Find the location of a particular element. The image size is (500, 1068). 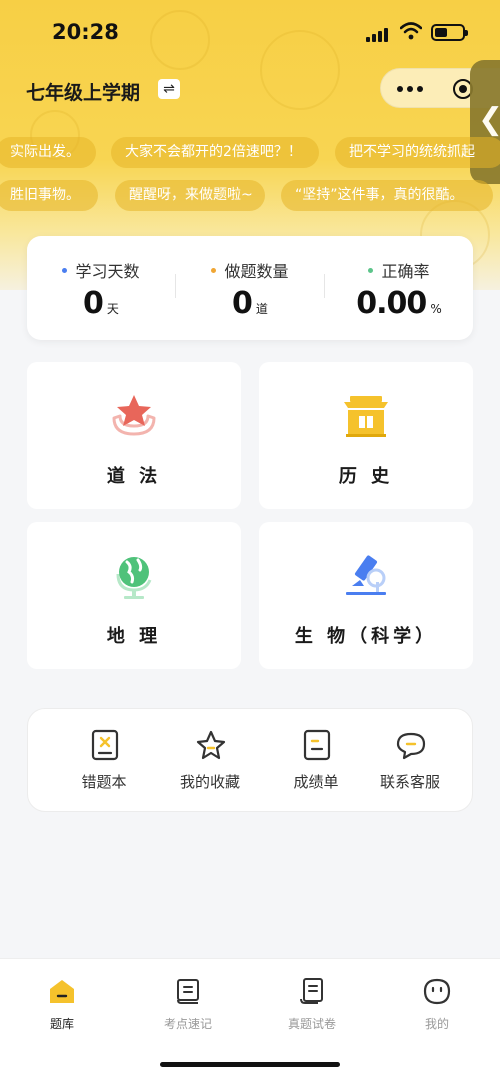

ticker-pill: 胜旧事物。 is located at coordinates (49, 195).